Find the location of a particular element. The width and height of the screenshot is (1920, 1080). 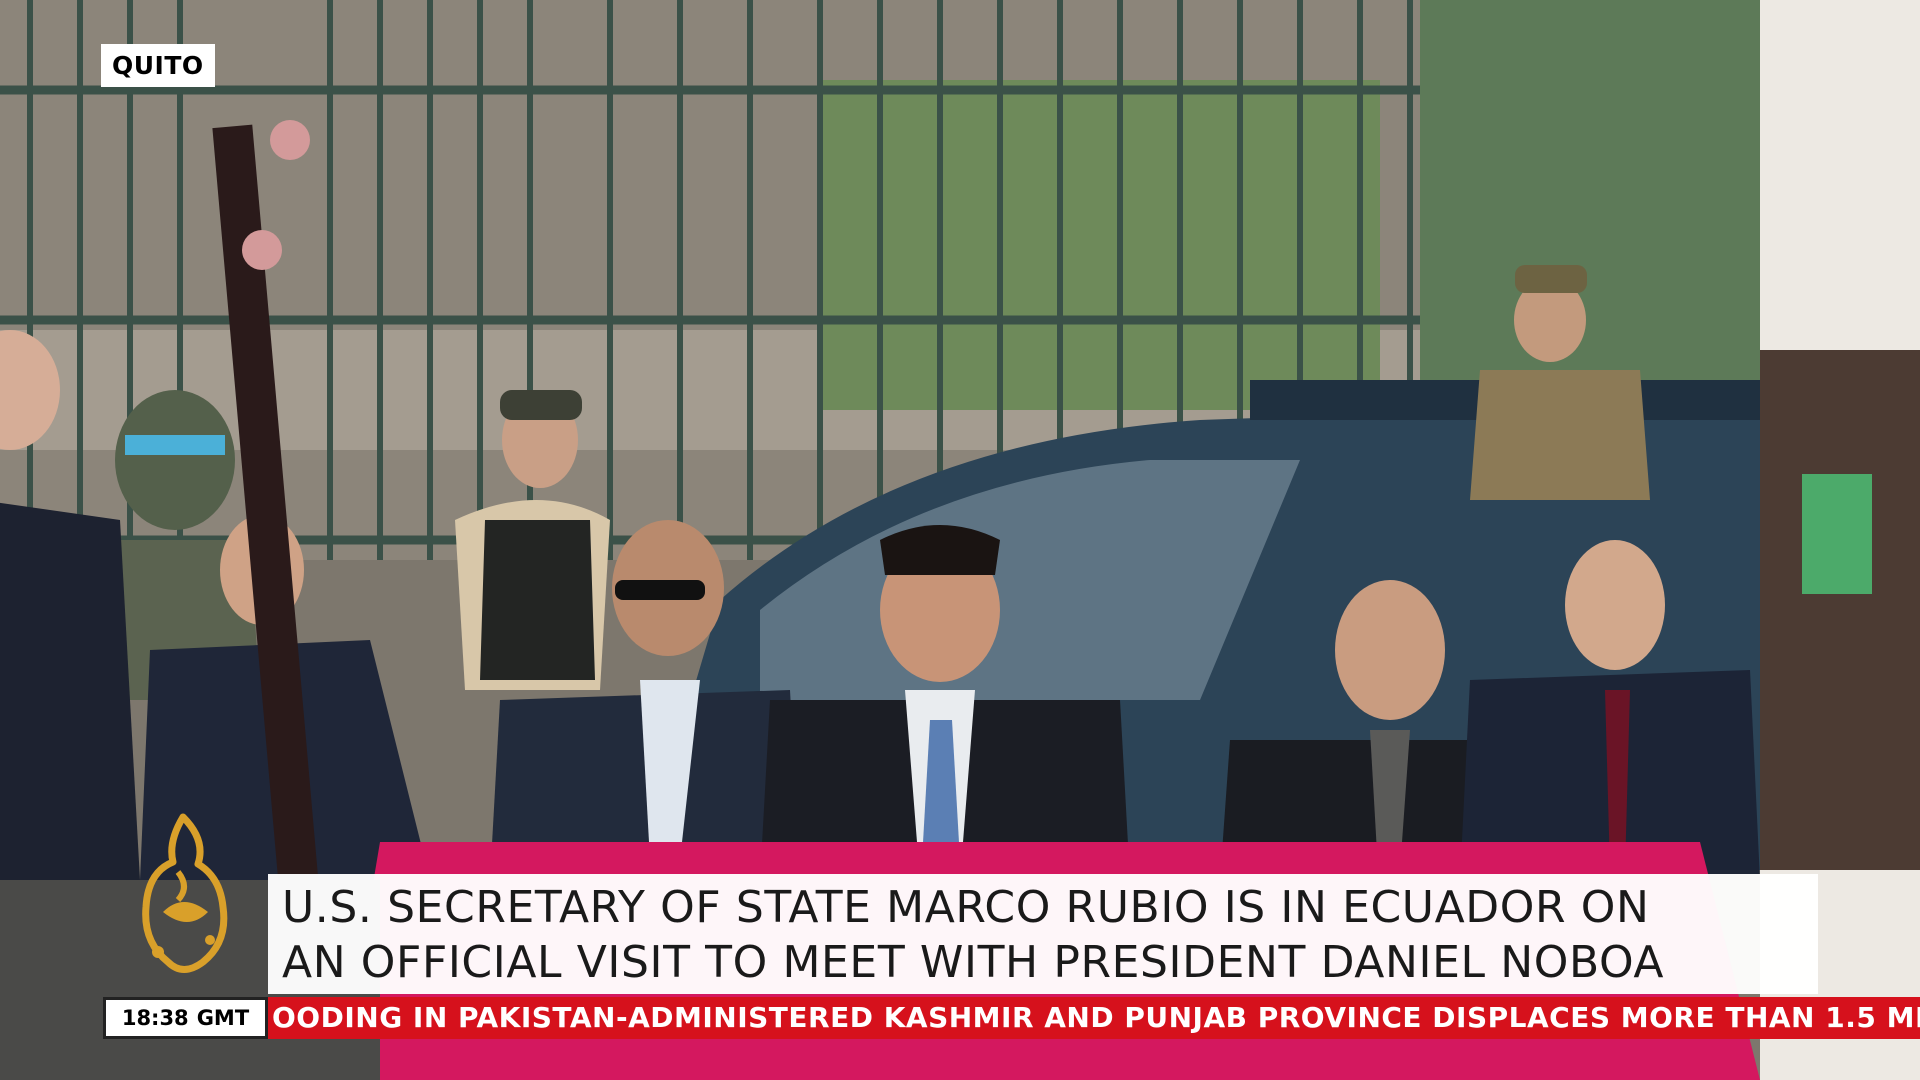

garden-foliage is located at coordinates (1100, 245).